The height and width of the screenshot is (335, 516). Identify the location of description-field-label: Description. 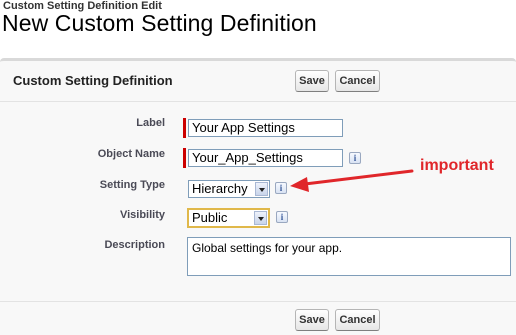
(134, 245).